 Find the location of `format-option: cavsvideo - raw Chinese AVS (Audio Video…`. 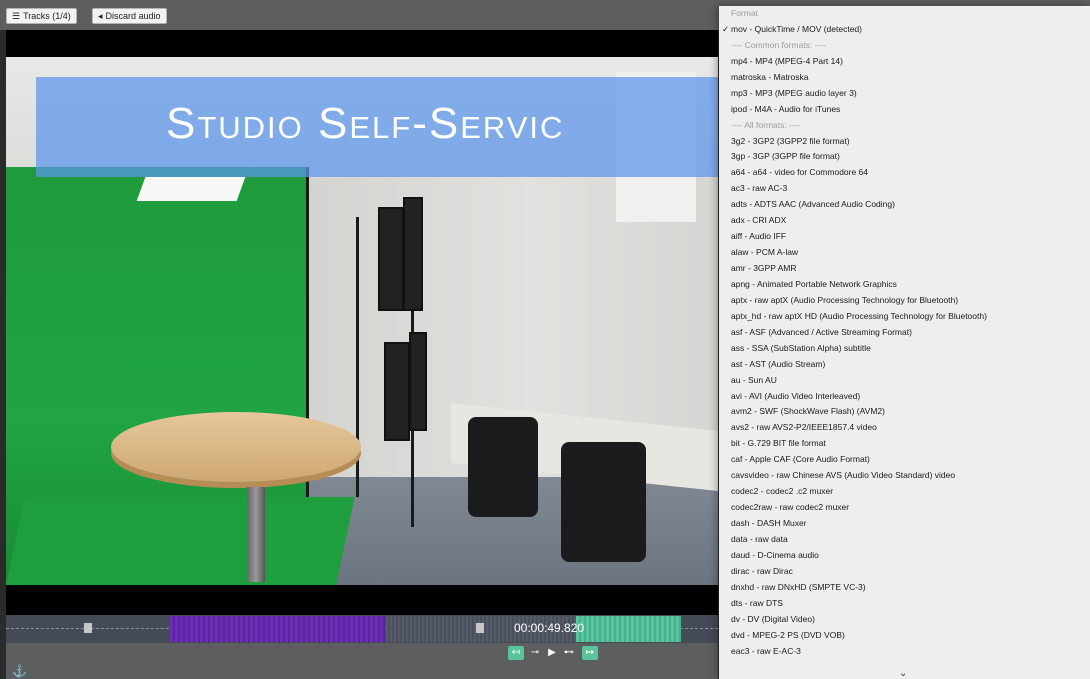

format-option: cavsvideo - raw Chinese AVS (Audio Video… is located at coordinates (904, 476).